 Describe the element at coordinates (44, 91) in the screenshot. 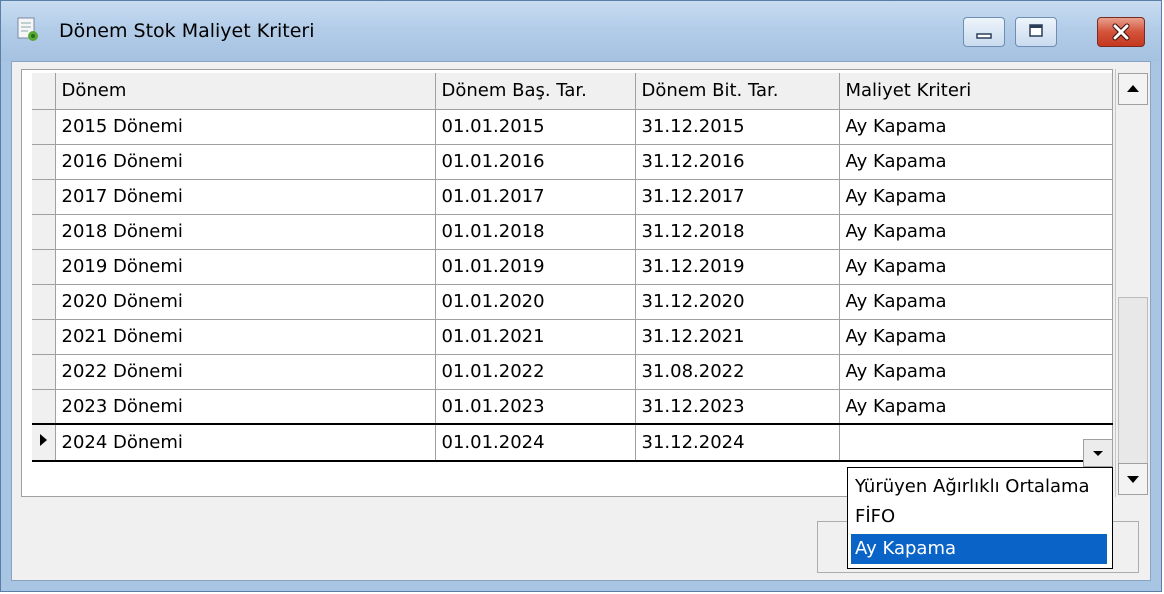

I see `row-indicator-header` at that location.